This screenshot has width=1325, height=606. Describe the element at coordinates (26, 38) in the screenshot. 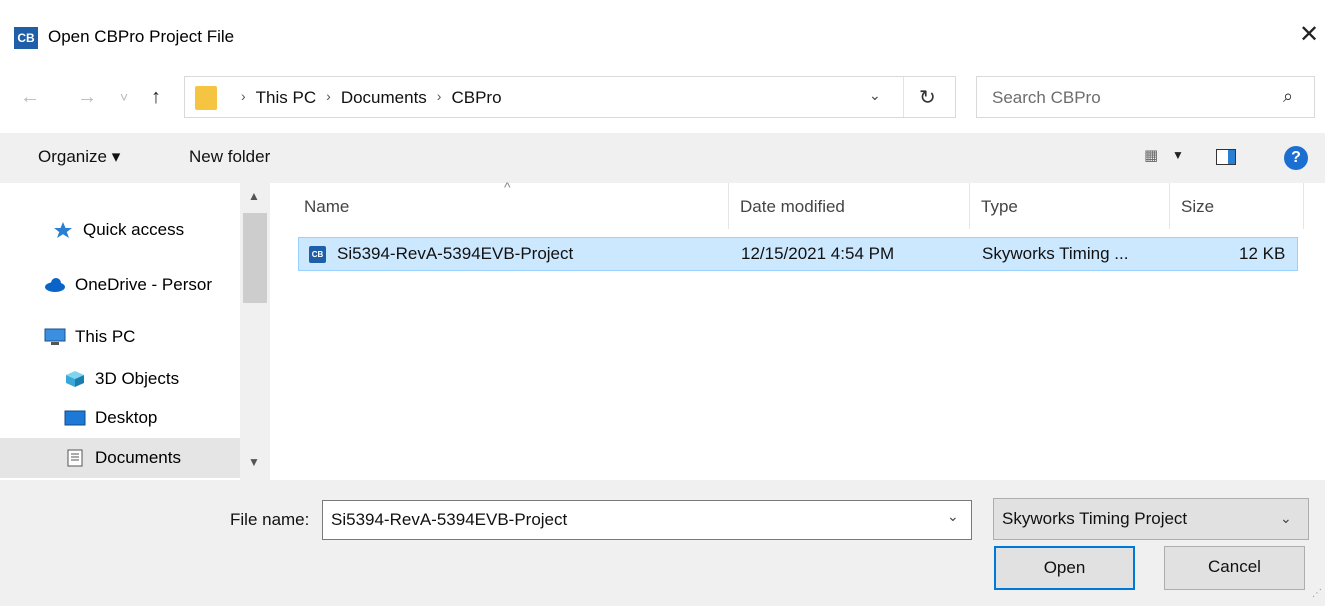

I see `app-icon: CB` at that location.